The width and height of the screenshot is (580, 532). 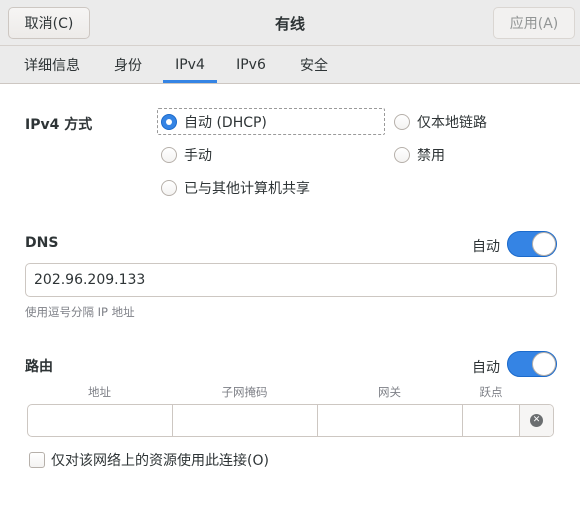 What do you see at coordinates (290, 23) in the screenshot?
I see `header-bar: 取消(C) 有线 应用(A)` at bounding box center [290, 23].